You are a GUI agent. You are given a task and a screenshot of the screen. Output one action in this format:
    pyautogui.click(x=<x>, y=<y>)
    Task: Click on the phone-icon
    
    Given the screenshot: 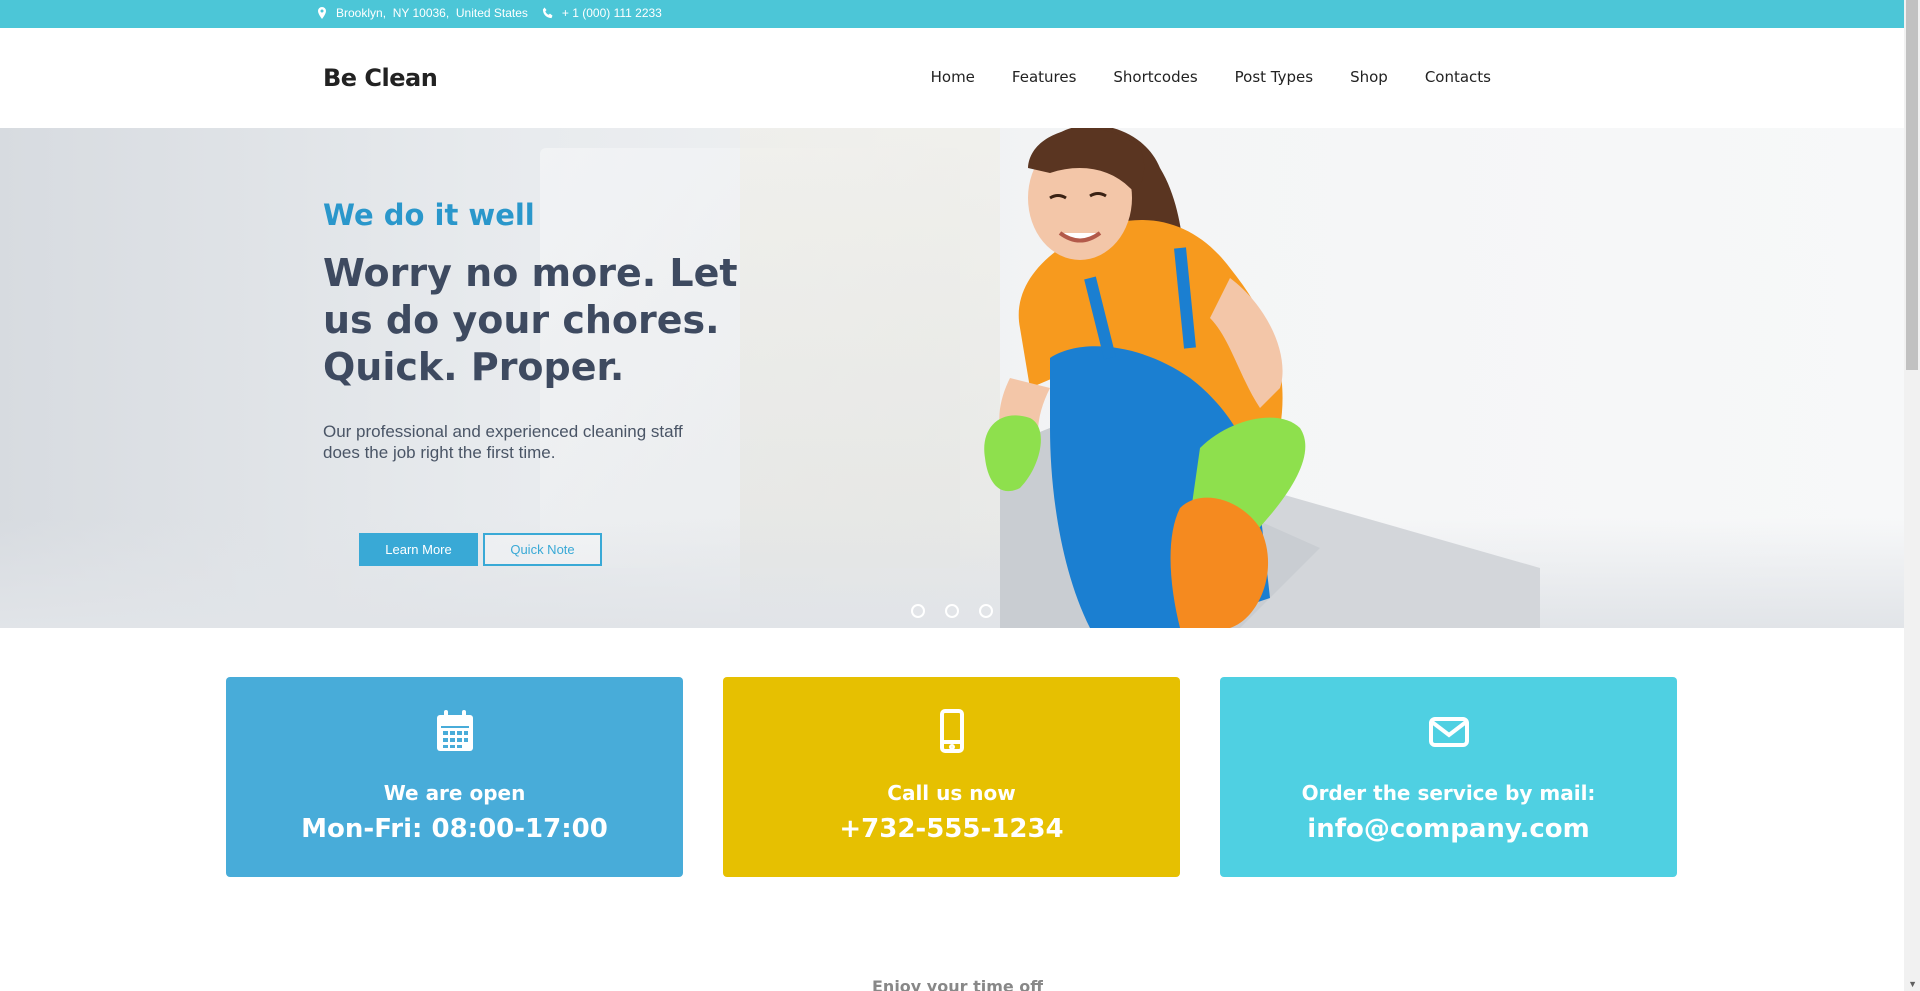 What is the action you would take?
    pyautogui.click(x=548, y=13)
    